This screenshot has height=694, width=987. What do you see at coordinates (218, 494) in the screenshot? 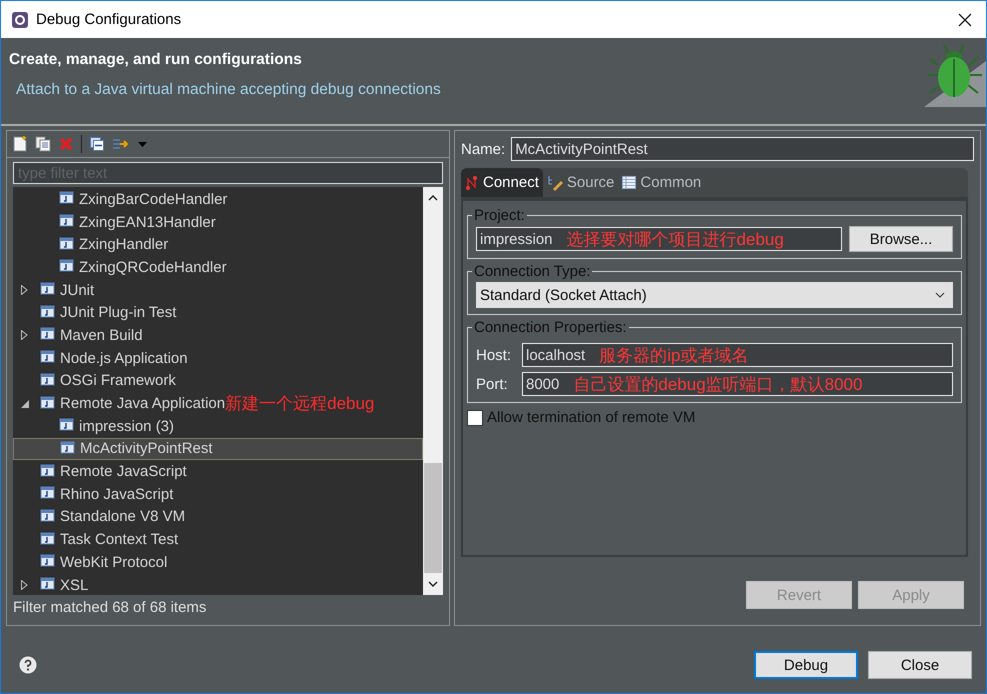
I see `tree-item: Rhino JavaScript` at bounding box center [218, 494].